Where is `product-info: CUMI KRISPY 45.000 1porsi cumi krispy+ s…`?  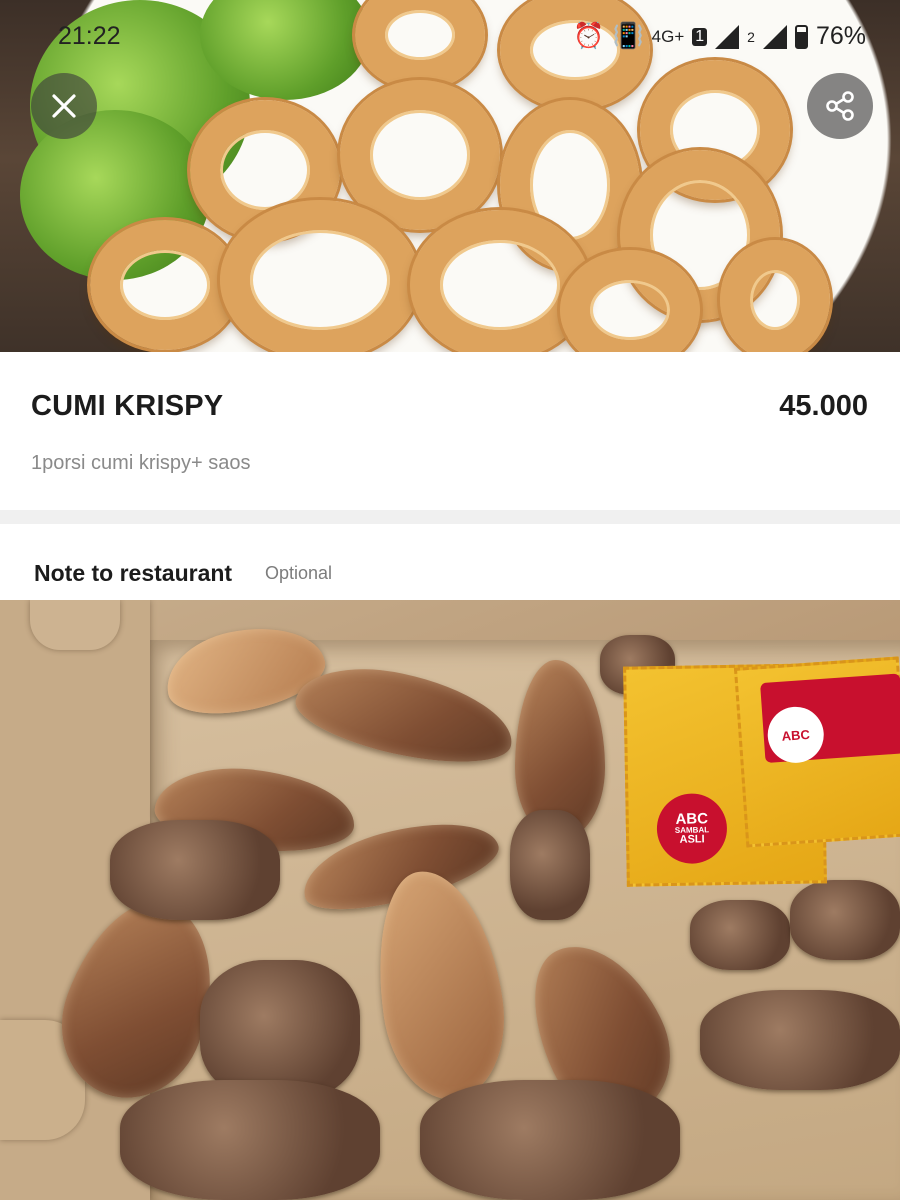
product-info: CUMI KRISPY 45.000 1porsi cumi krispy+ s… is located at coordinates (450, 431).